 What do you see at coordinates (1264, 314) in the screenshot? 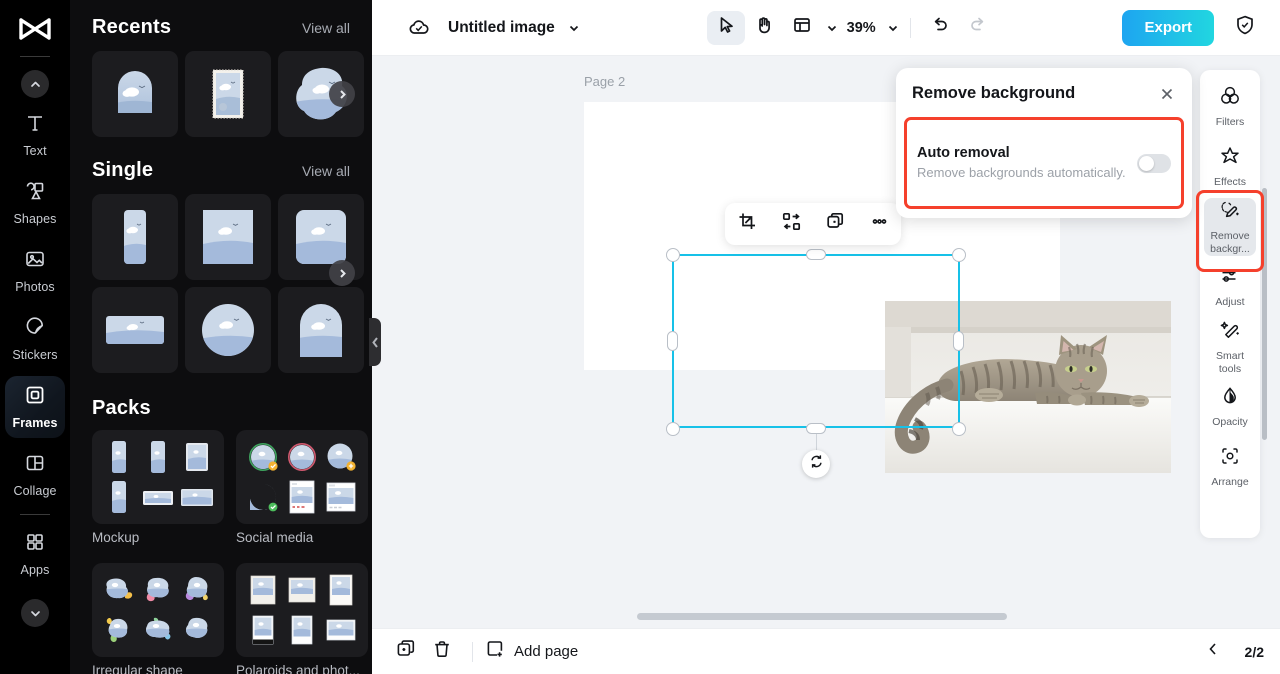
I see `sidebar-vertical-scrollbar` at bounding box center [1264, 314].